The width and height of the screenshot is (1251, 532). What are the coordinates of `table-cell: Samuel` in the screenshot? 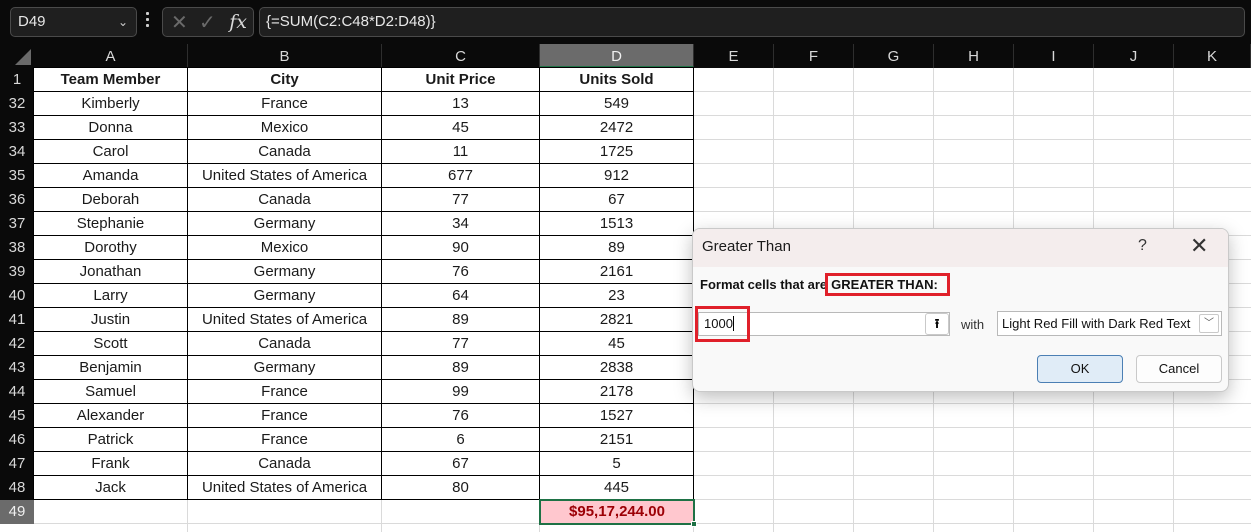 It's located at (111, 392).